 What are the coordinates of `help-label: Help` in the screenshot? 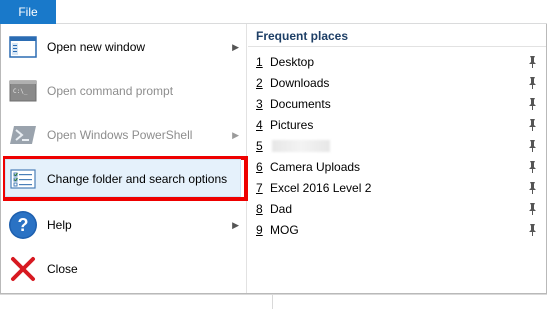 It's located at (59, 225).